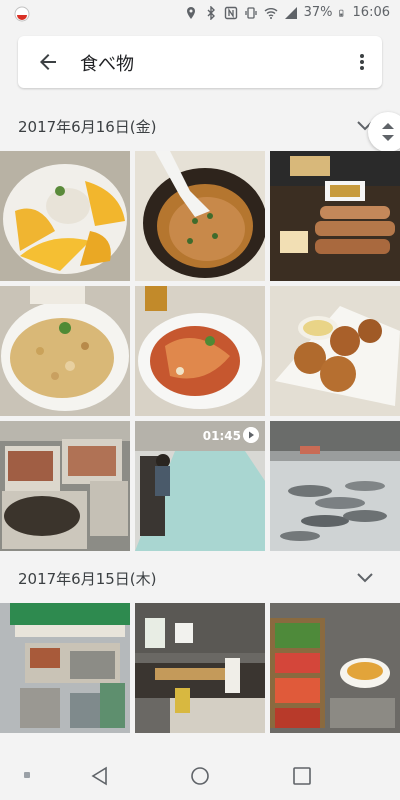  I want to click on video-thumbnail: 01:45, so click(200, 486).